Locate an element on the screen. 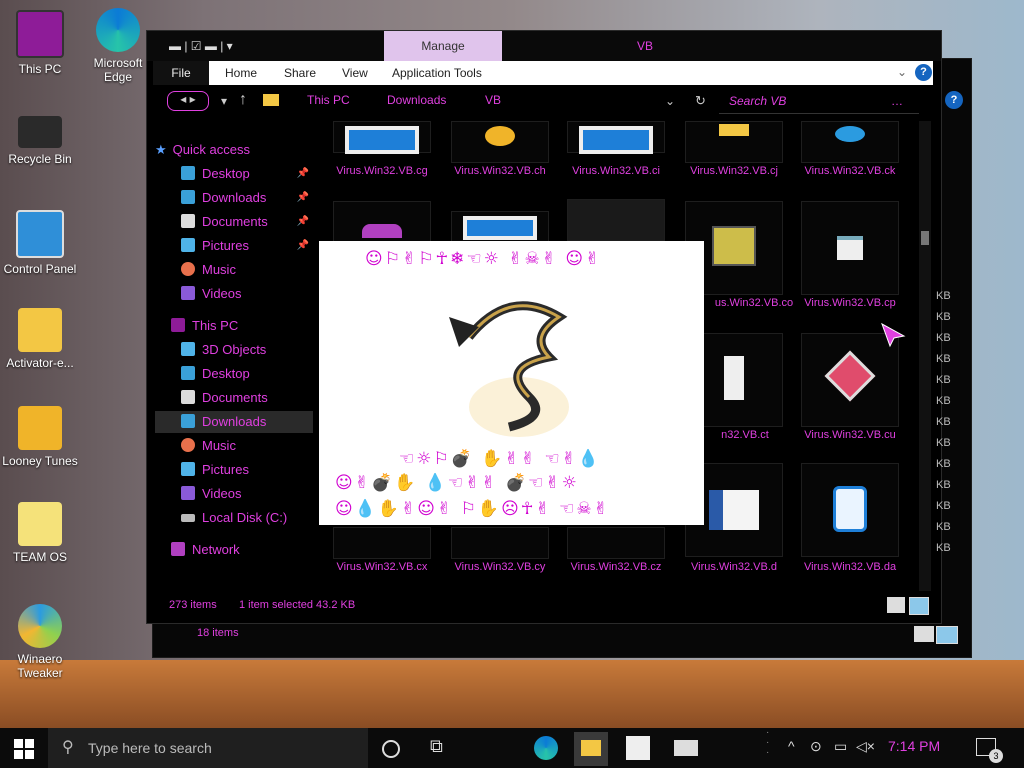 This screenshot has width=1024, height=768. scrollbar-thumb is located at coordinates (925, 238).